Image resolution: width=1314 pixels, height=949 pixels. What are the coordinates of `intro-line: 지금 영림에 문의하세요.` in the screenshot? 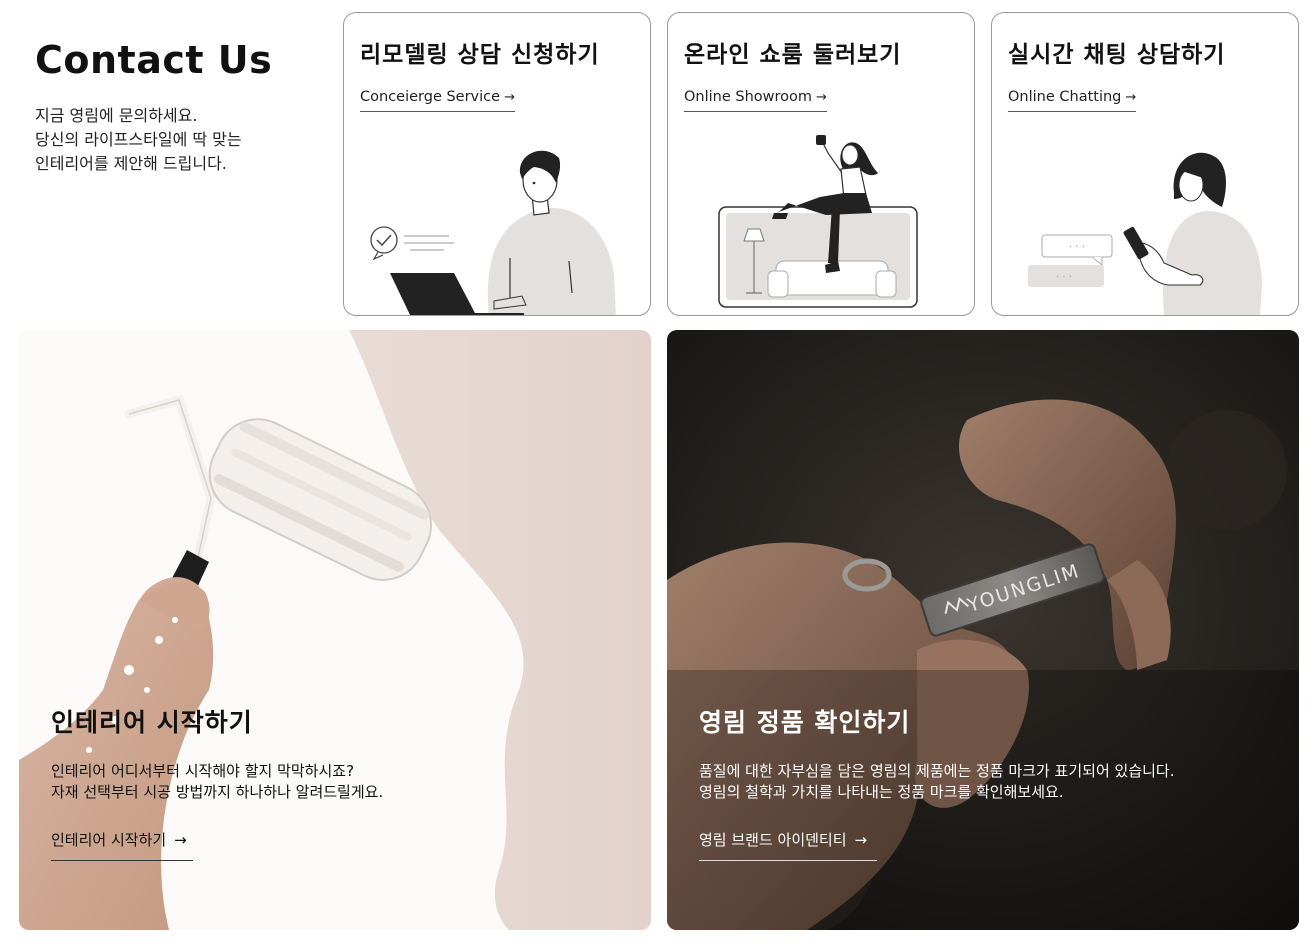 It's located at (116, 115).